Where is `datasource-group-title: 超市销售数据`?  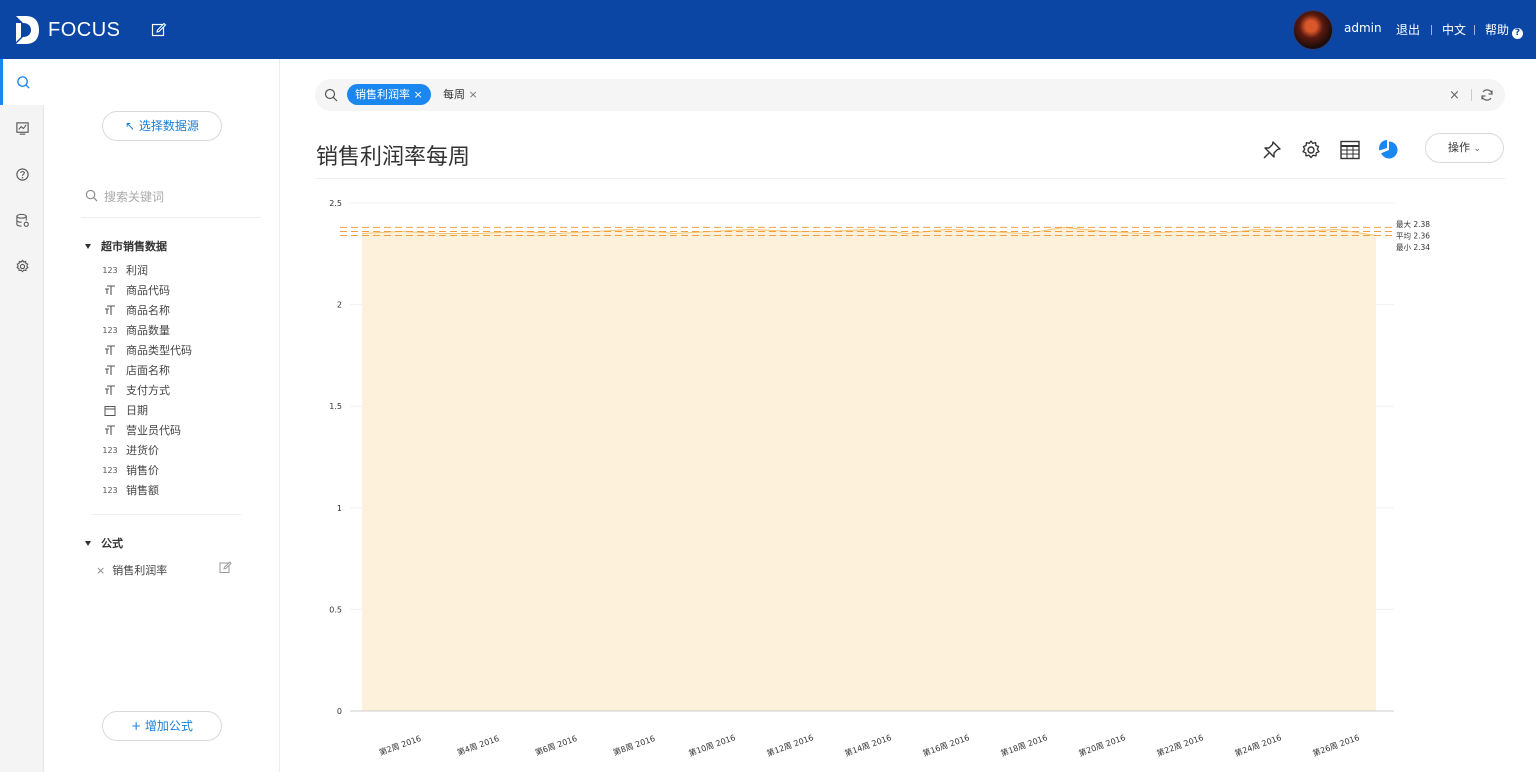
datasource-group-title: 超市销售数据 is located at coordinates (126, 246).